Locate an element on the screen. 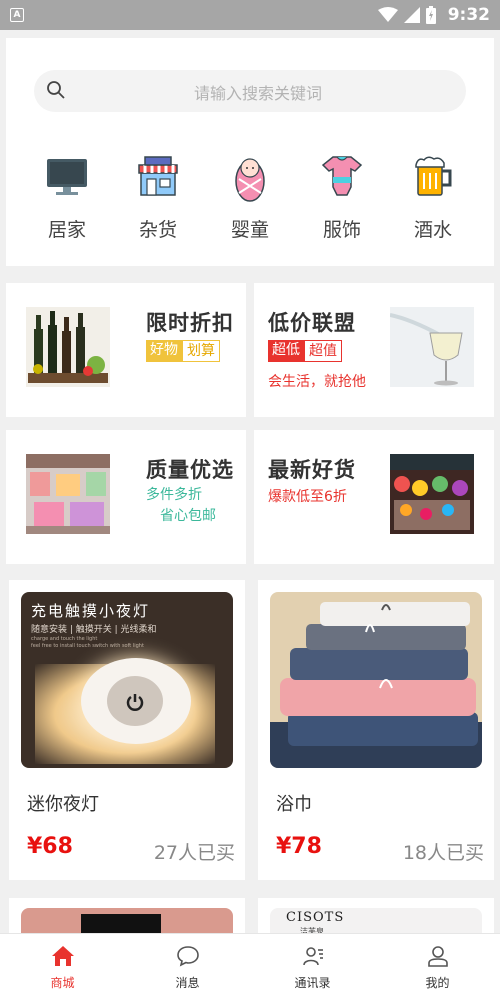 The height and width of the screenshot is (1000, 500). nav-contacts: 通讯录 is located at coordinates (312, 967).